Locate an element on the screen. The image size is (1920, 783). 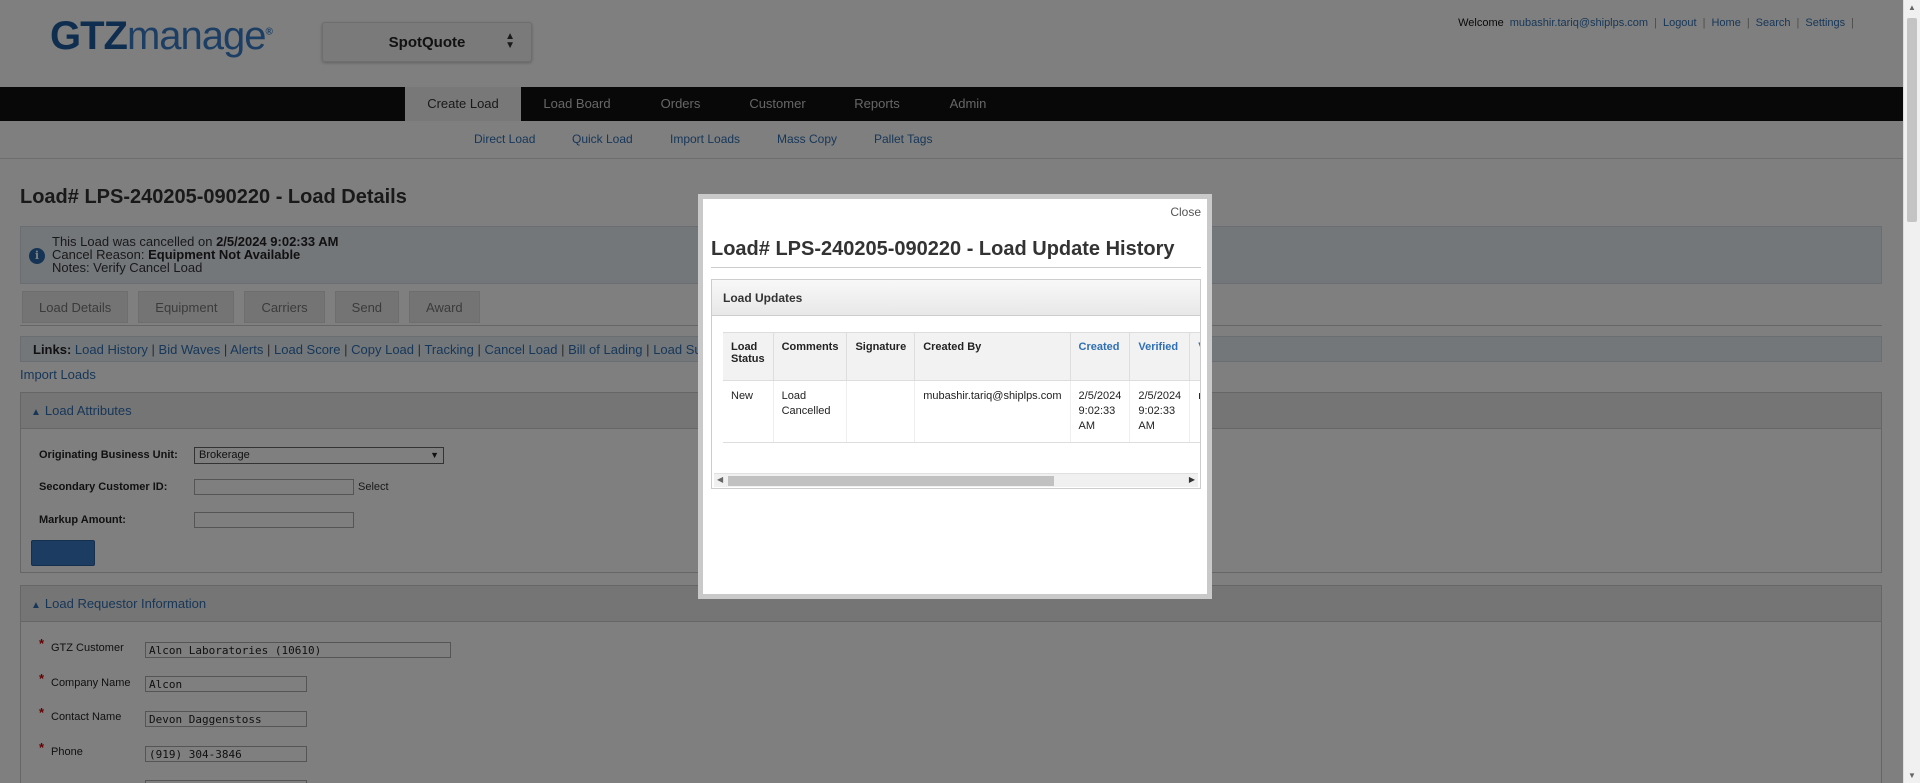
col-v-sort: V is located at coordinates (1194, 356).